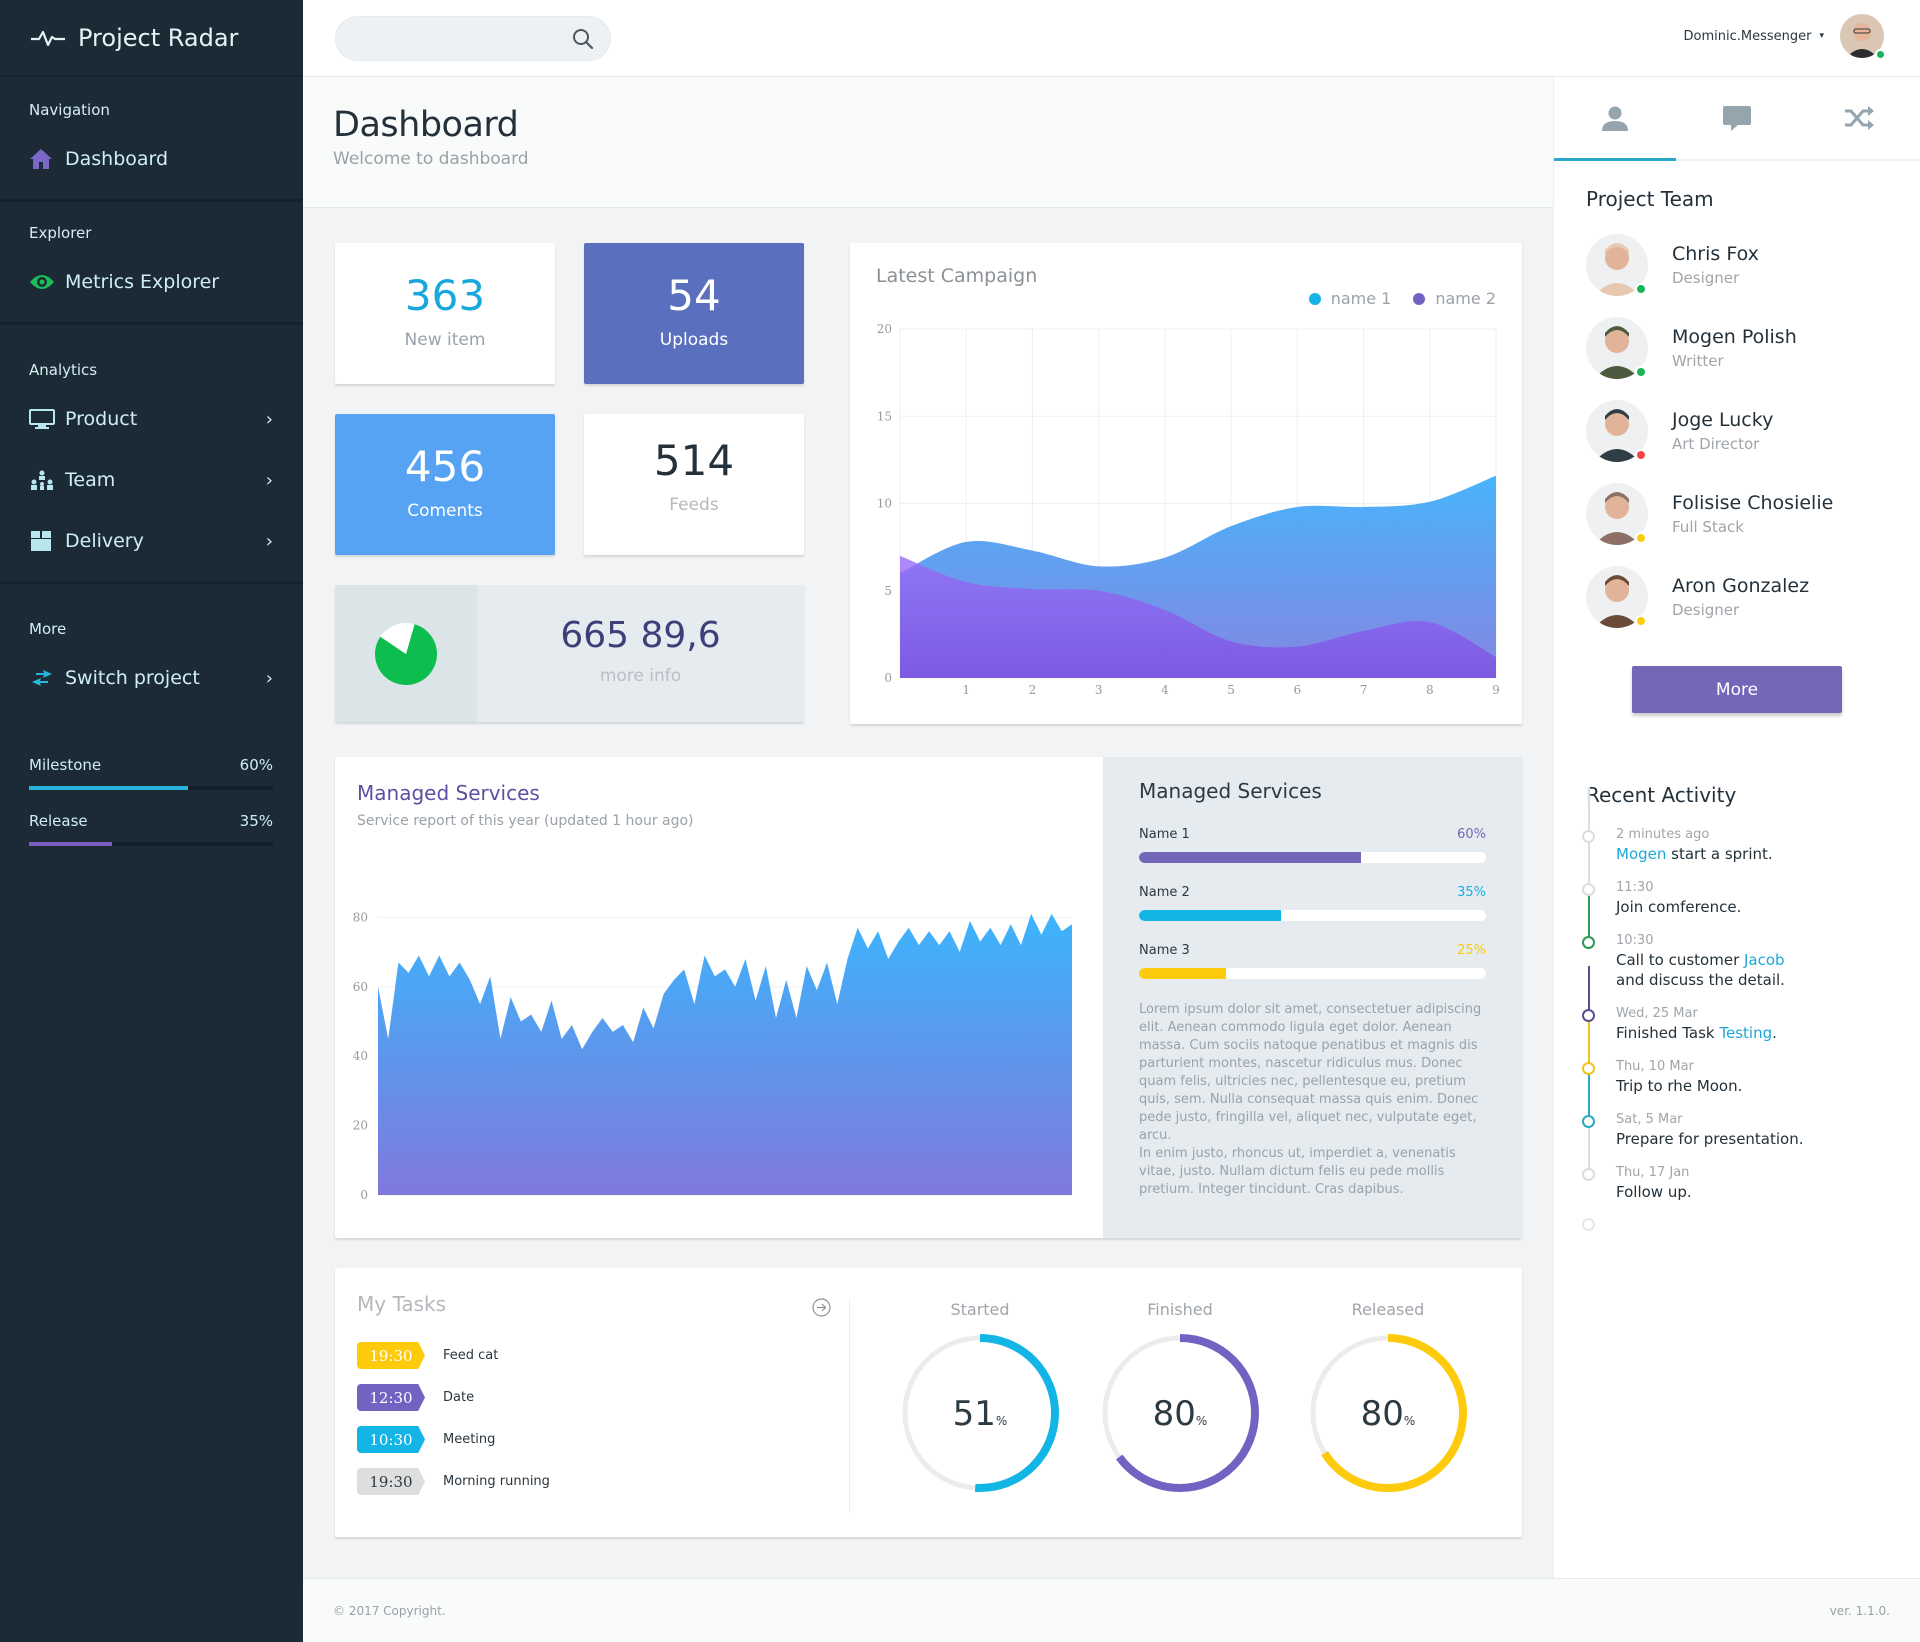 The height and width of the screenshot is (1642, 1920). I want to click on task-item: 10:30 Meeting, so click(595, 1439).